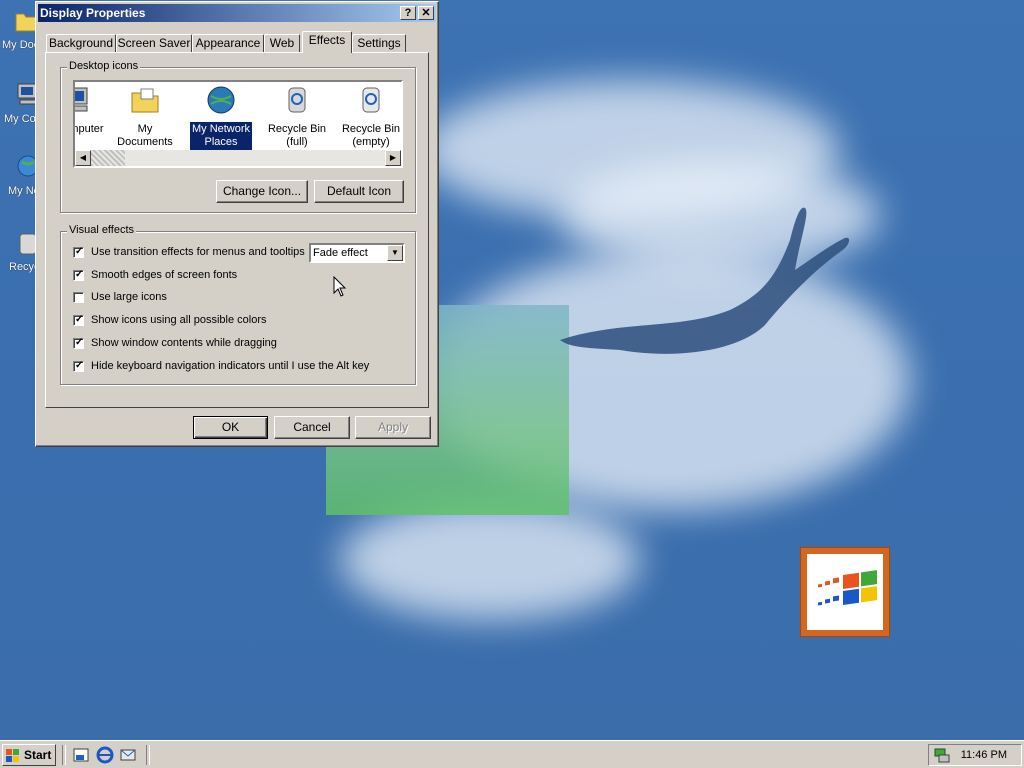  Describe the element at coordinates (340, 286) in the screenshot. I see `mouse-cursor-icon` at that location.